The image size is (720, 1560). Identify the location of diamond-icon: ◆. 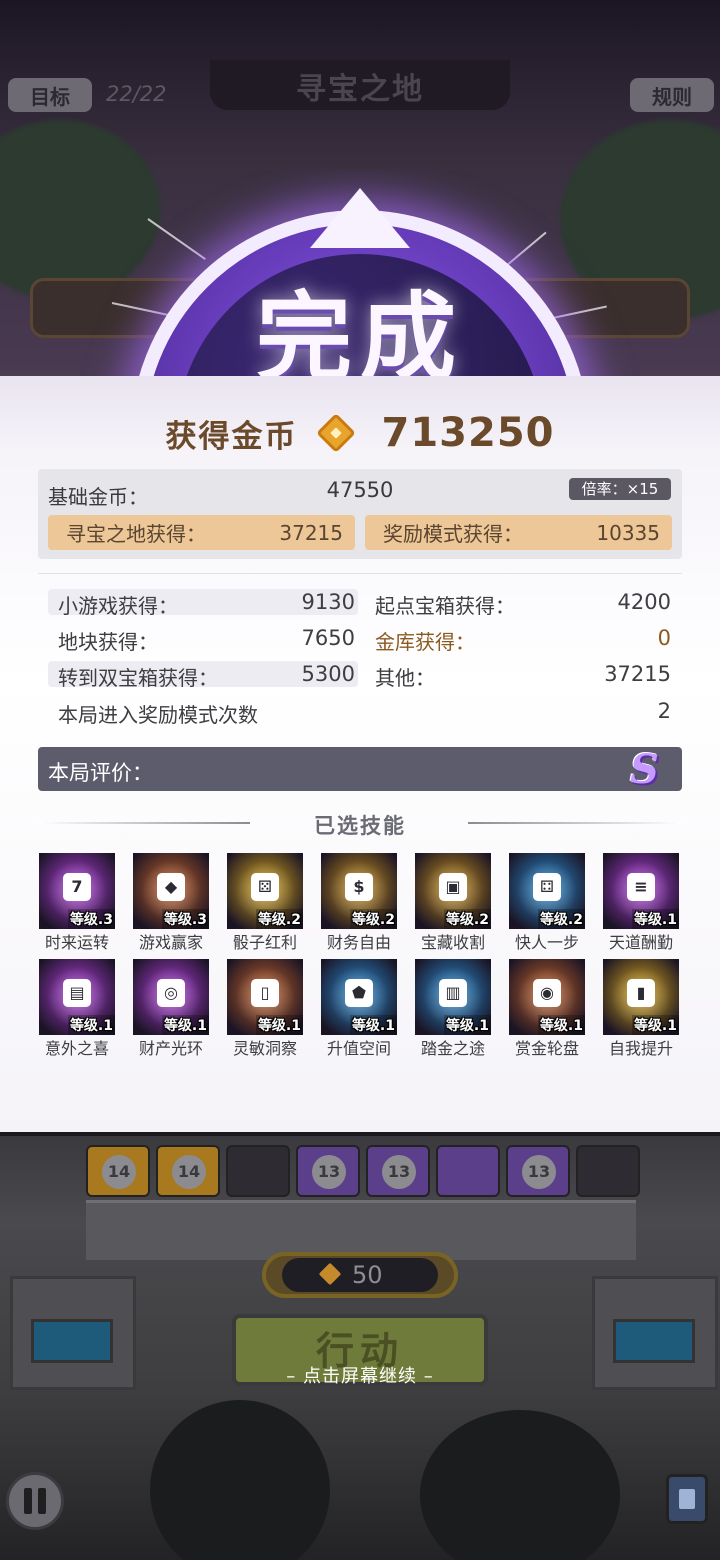
(171, 887).